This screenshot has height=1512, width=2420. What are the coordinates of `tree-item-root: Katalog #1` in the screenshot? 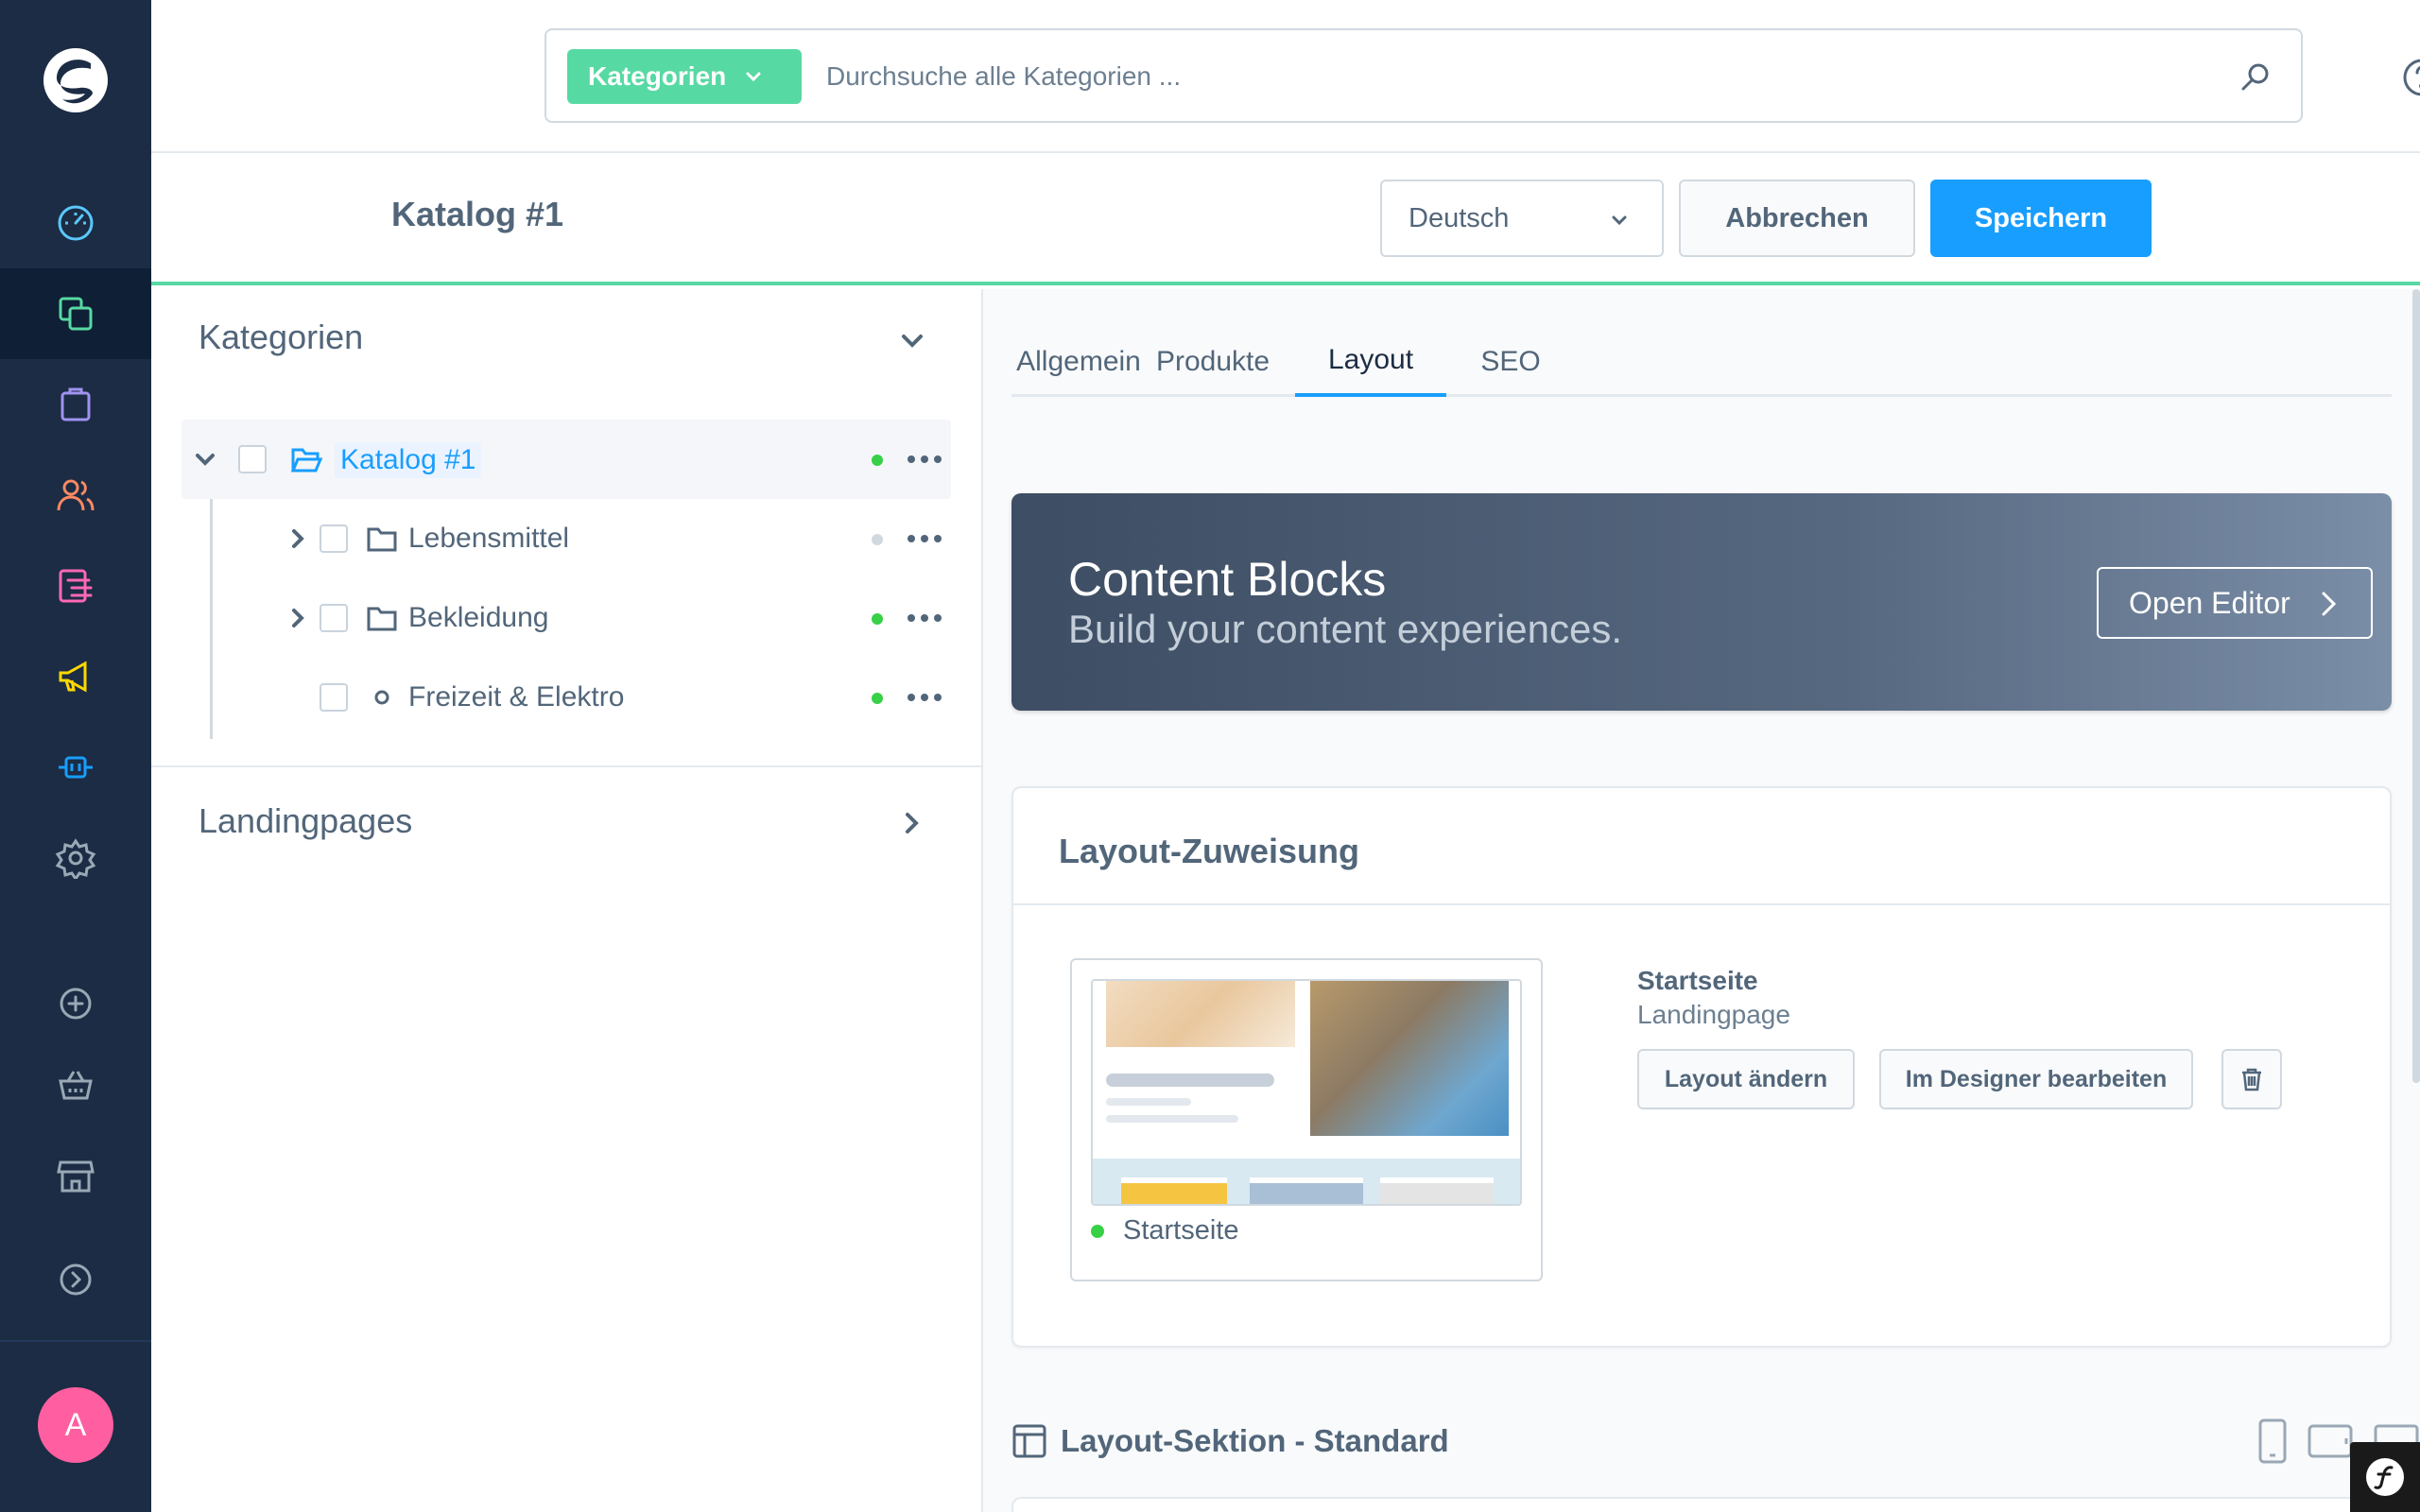 It's located at (566, 459).